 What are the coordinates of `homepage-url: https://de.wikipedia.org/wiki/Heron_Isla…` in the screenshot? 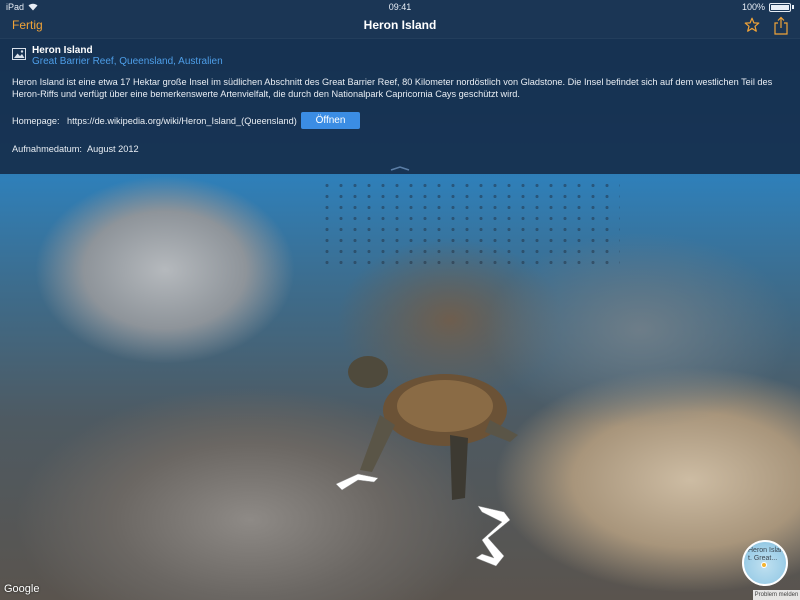 It's located at (182, 121).